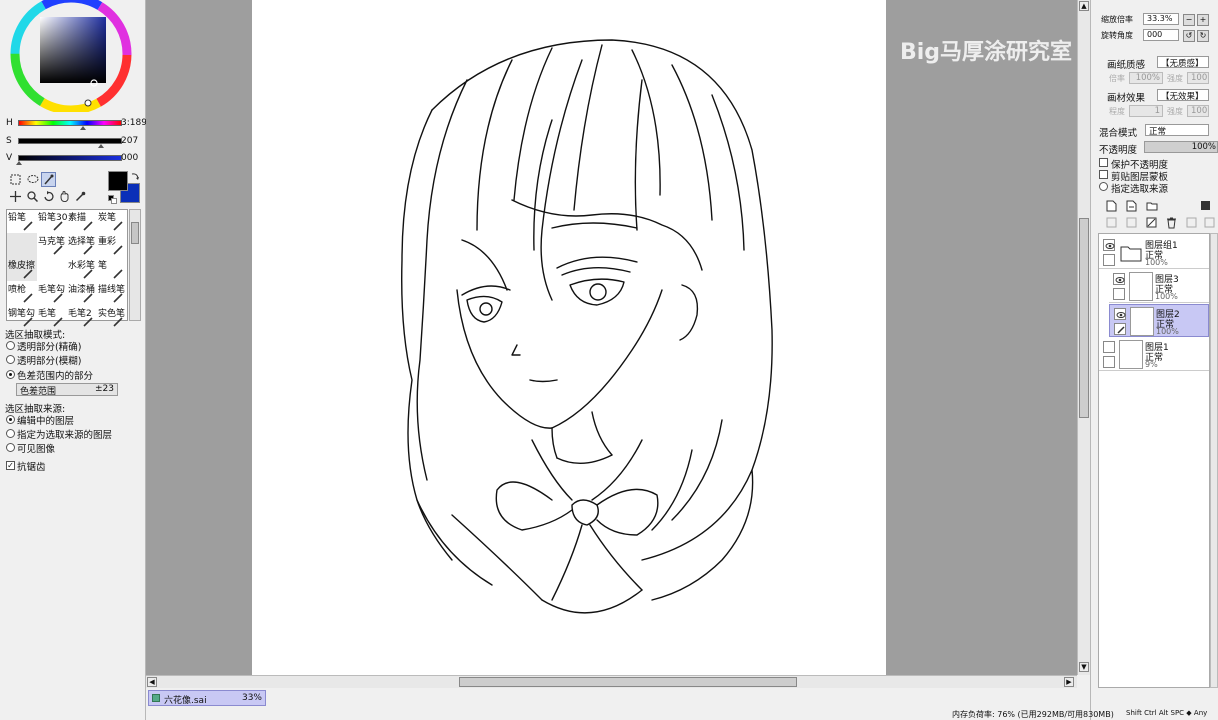 The width and height of the screenshot is (1218, 720). I want to click on brush-slot: 描线笔, so click(112, 293).